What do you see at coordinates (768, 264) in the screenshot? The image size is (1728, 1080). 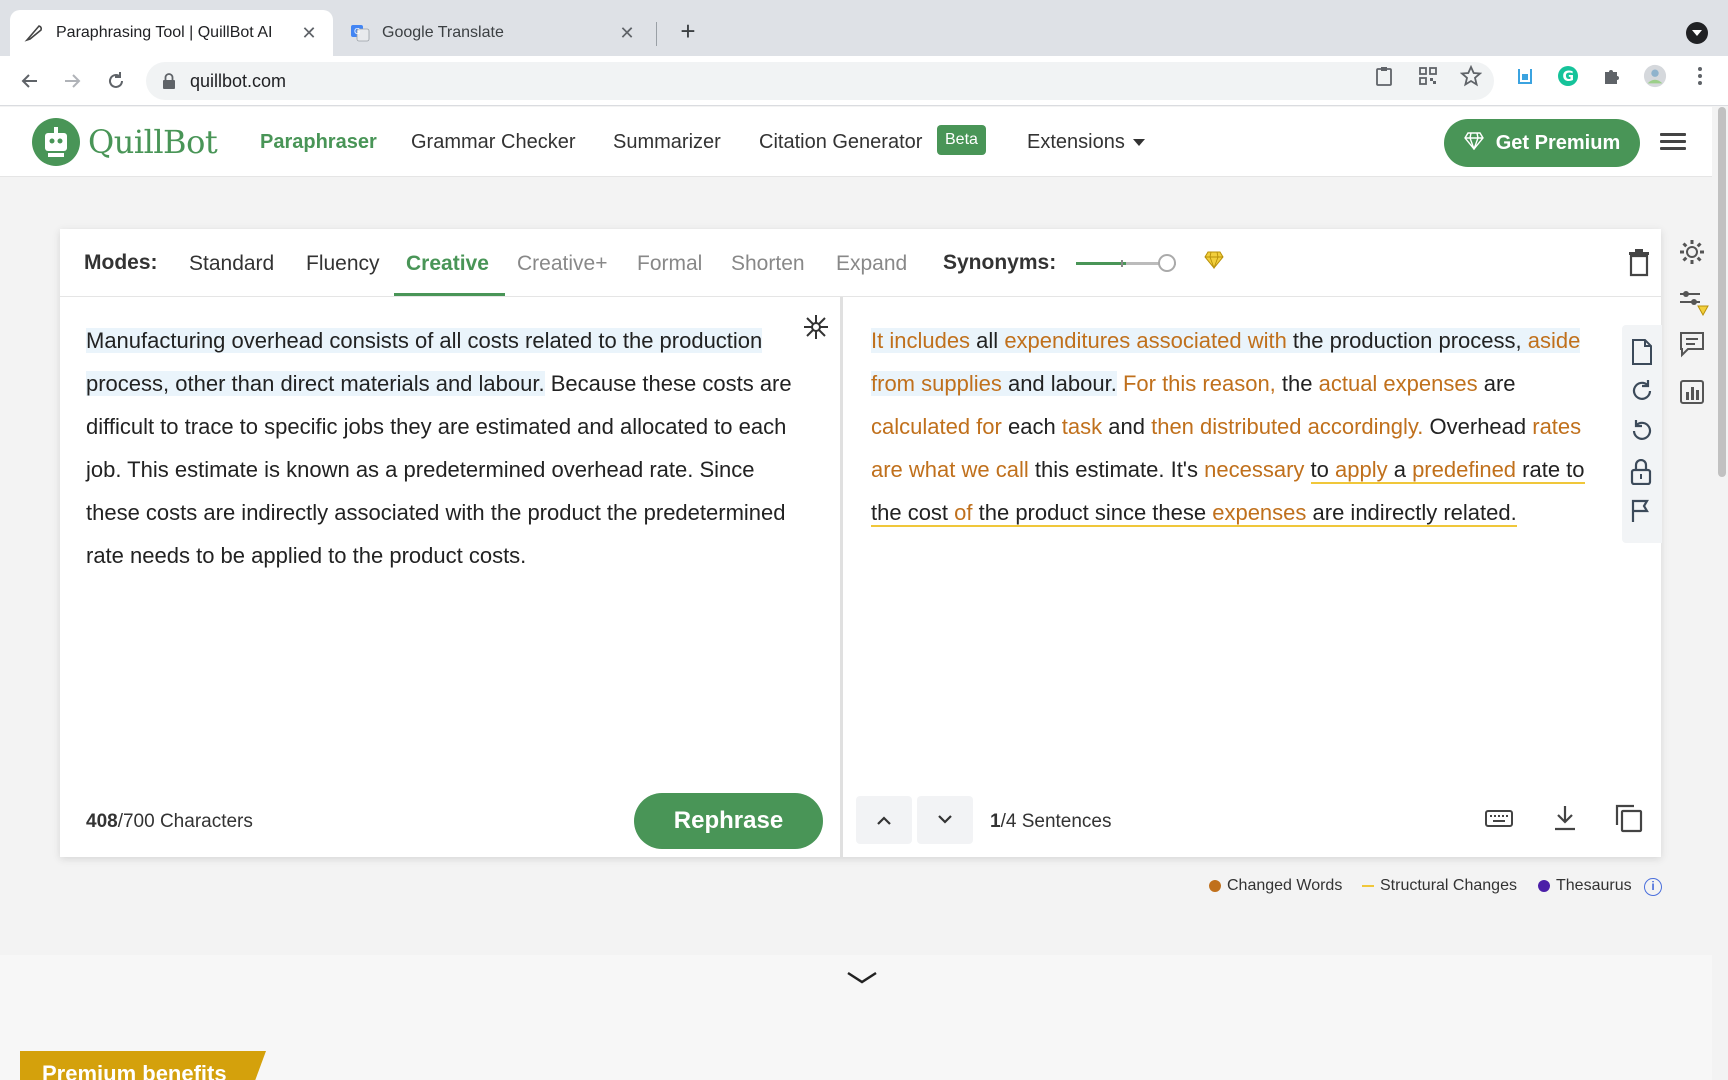 I see `mode-shorten: Shorten` at bounding box center [768, 264].